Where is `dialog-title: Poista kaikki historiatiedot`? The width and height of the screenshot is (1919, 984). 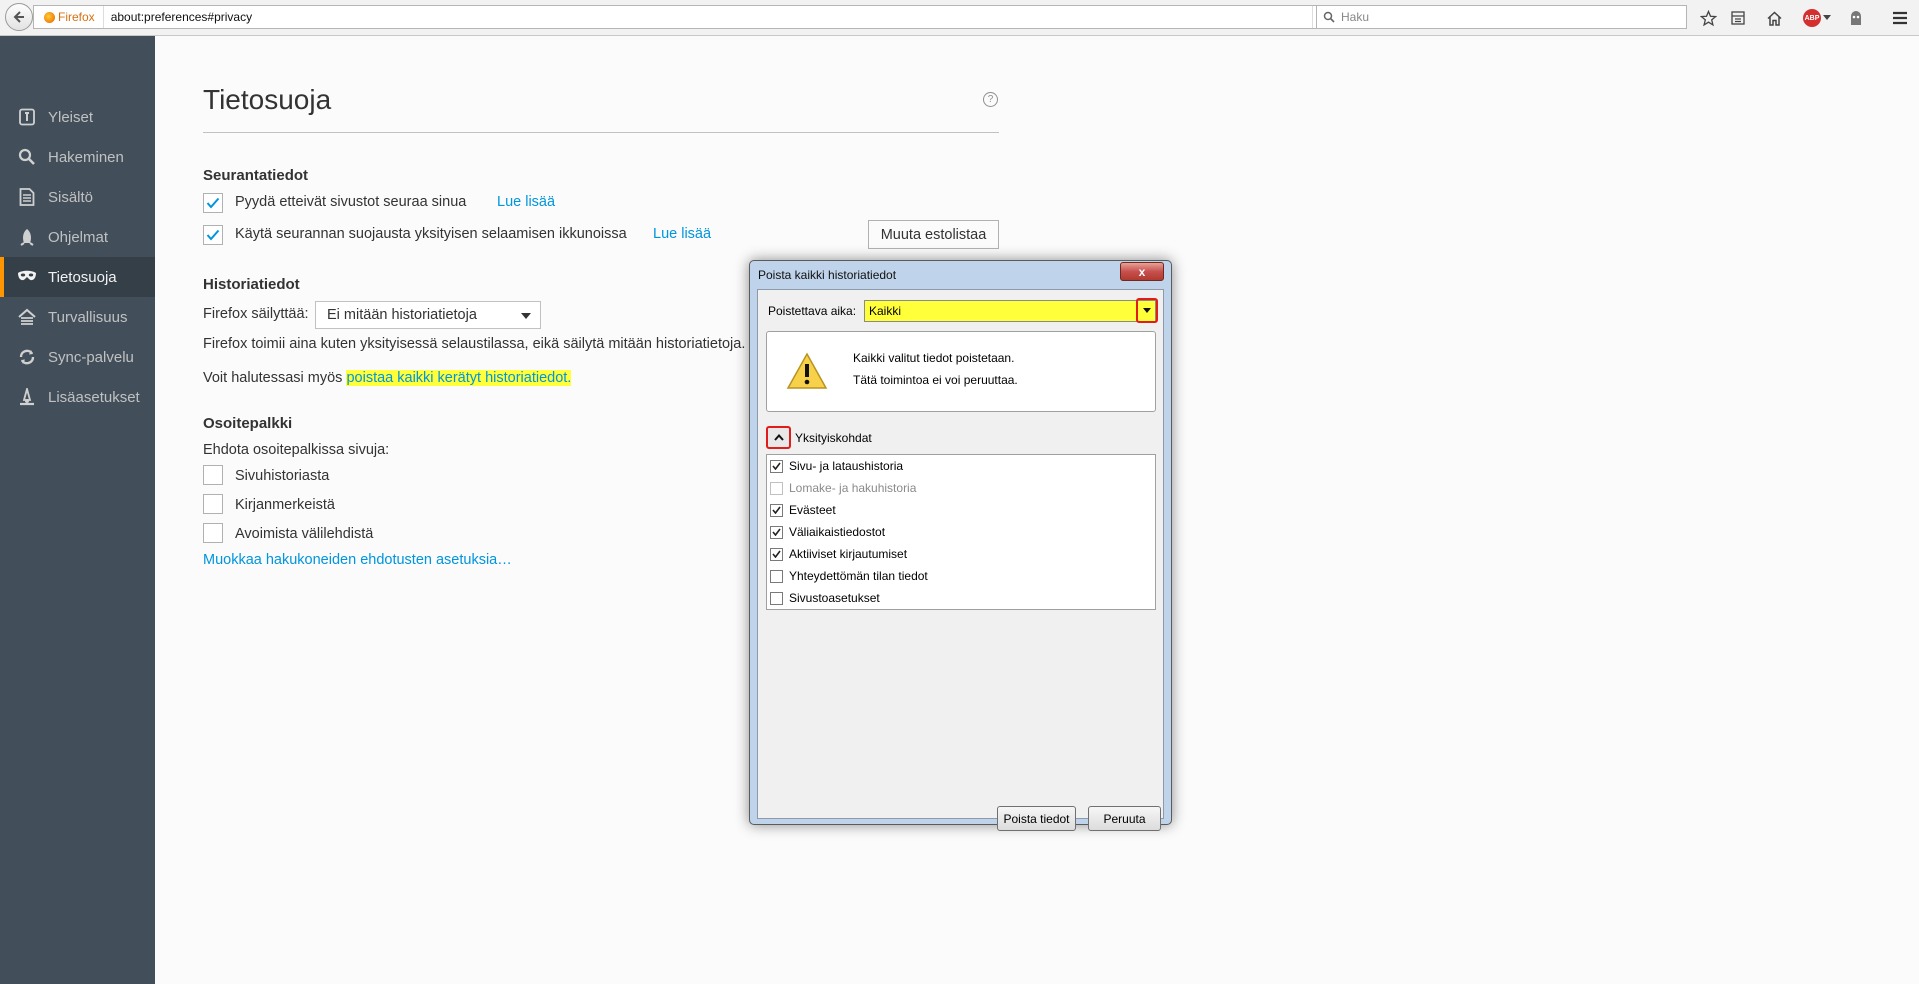 dialog-title: Poista kaikki historiatiedot is located at coordinates (827, 275).